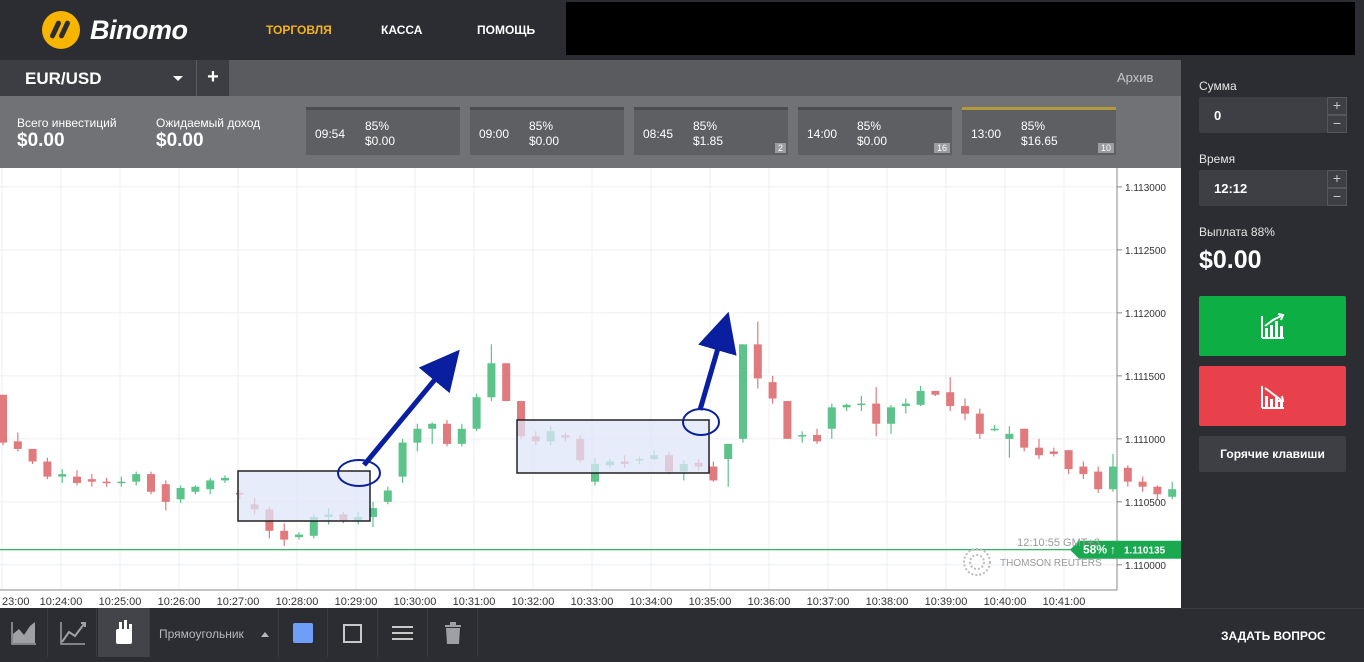 The image size is (1364, 662). What do you see at coordinates (1145, 440) in the screenshot?
I see `y-tick-label: 1.111000` at bounding box center [1145, 440].